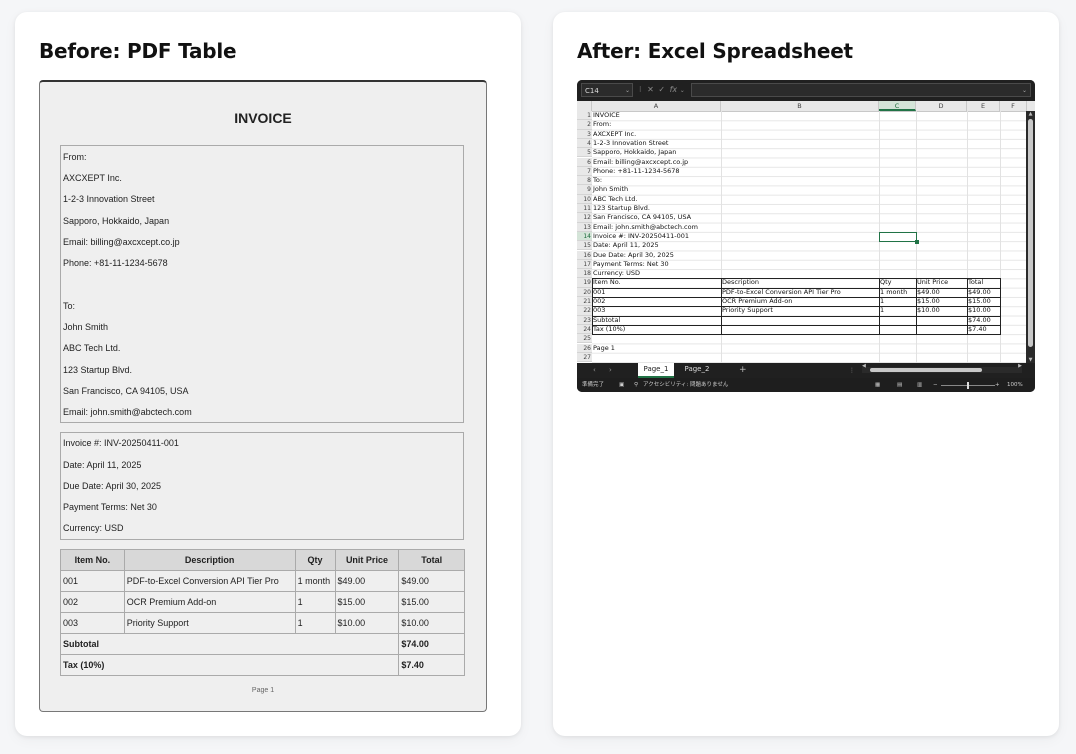  What do you see at coordinates (610, 370) in the screenshot?
I see `next-sheet-icon: ›` at bounding box center [610, 370].